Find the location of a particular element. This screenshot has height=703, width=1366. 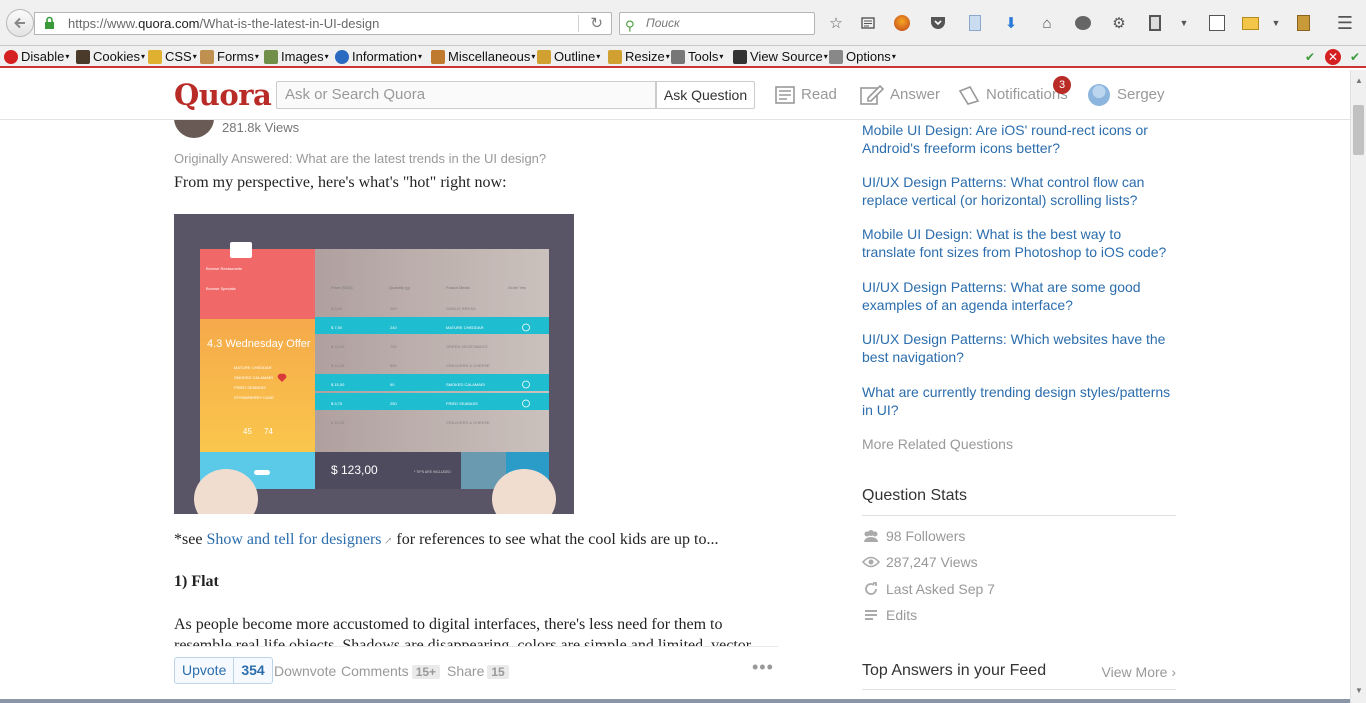

devtoolbar-label: Resize is located at coordinates (645, 56).